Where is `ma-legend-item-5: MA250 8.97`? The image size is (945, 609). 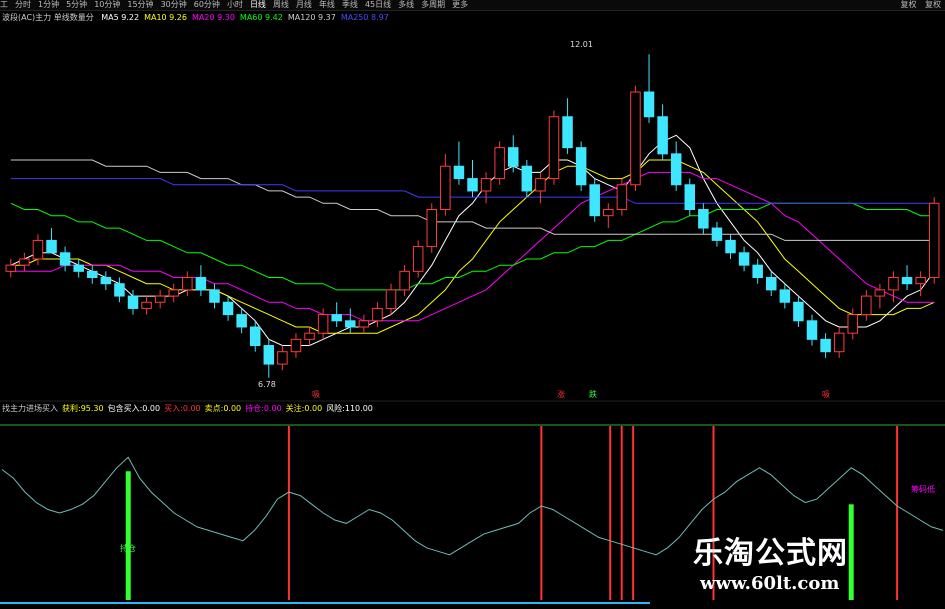
ma-legend-item-5: MA250 8.97 is located at coordinates (364, 17).